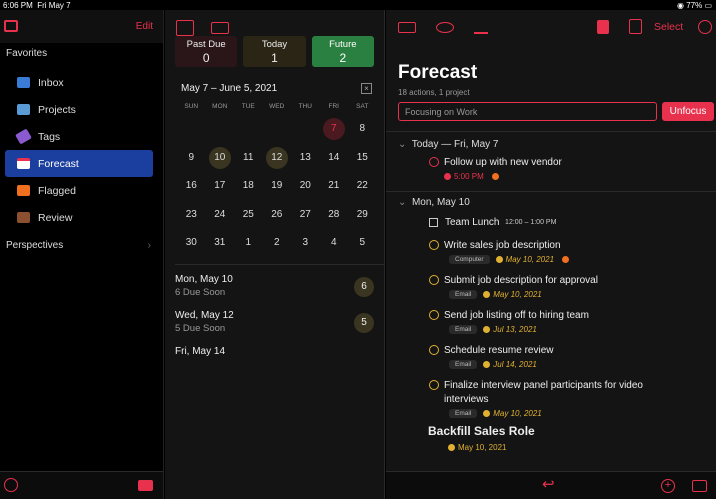 Image resolution: width=716 pixels, height=499 pixels. I want to click on calendar-day: 10, so click(220, 158).